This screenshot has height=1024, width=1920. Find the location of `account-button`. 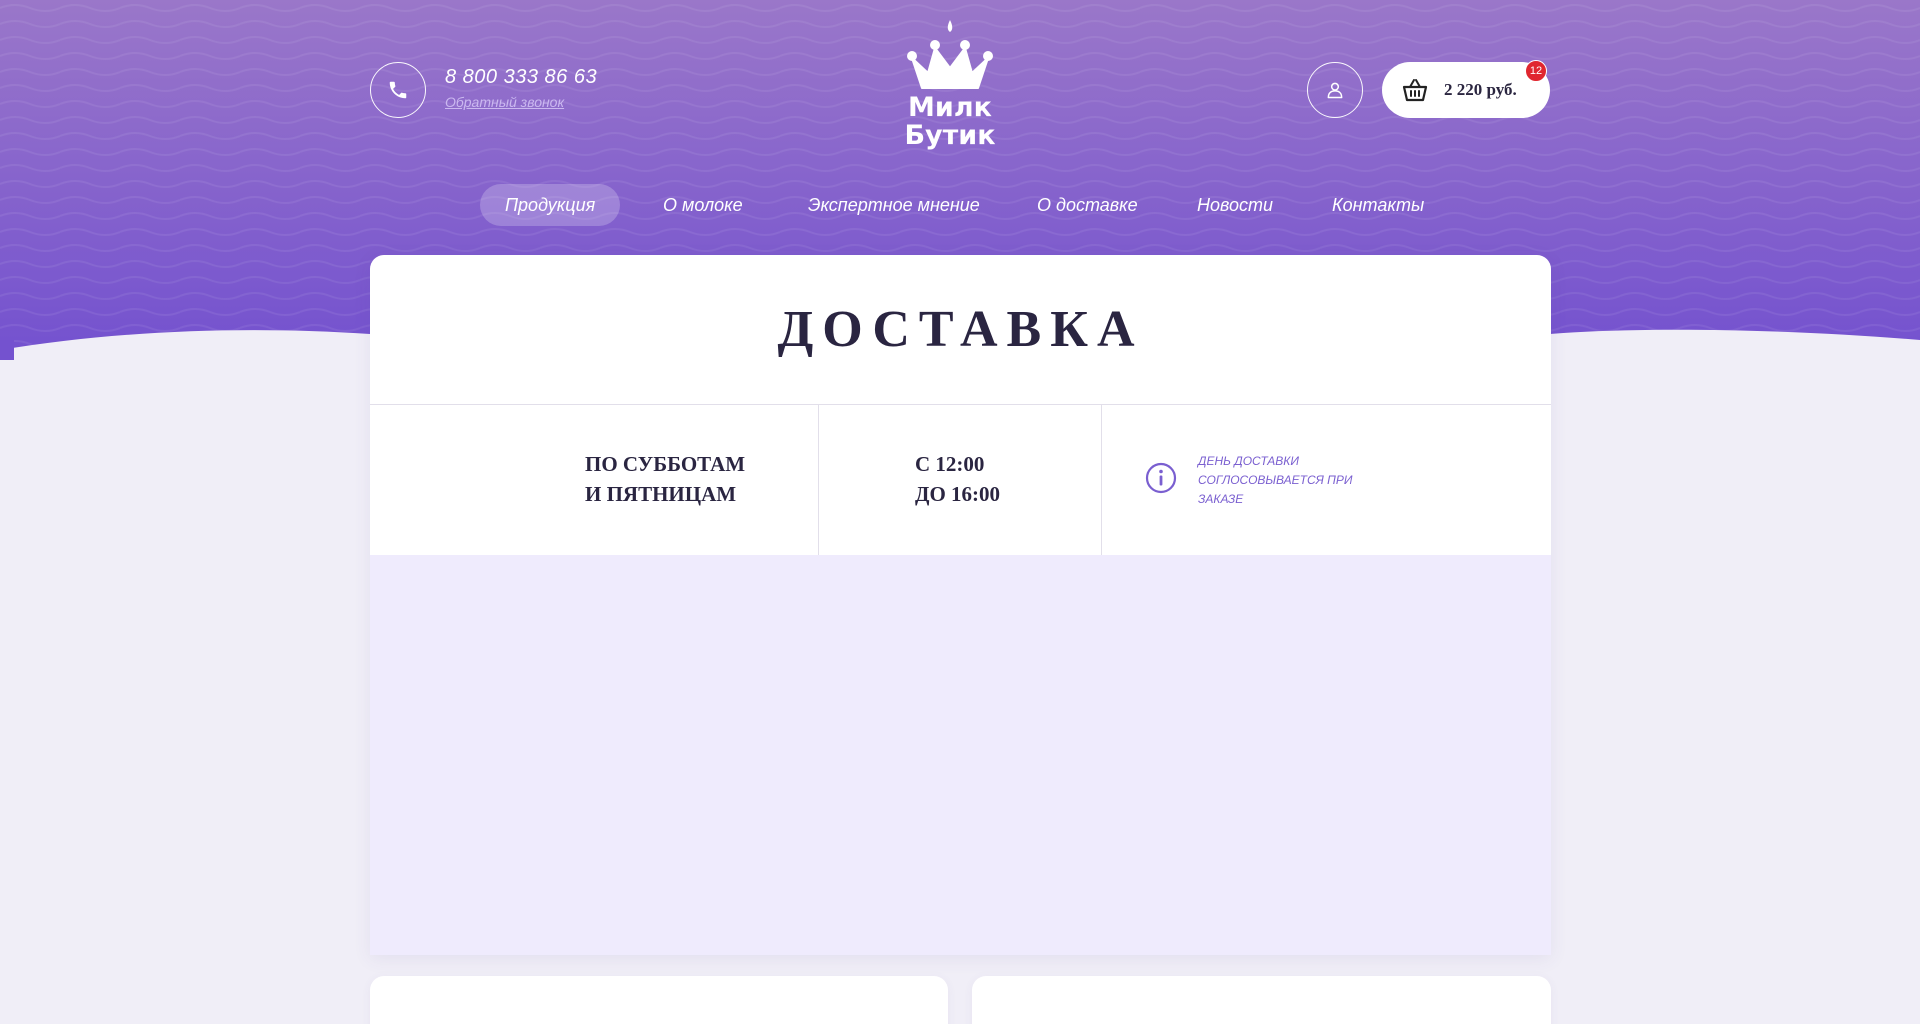

account-button is located at coordinates (1335, 90).